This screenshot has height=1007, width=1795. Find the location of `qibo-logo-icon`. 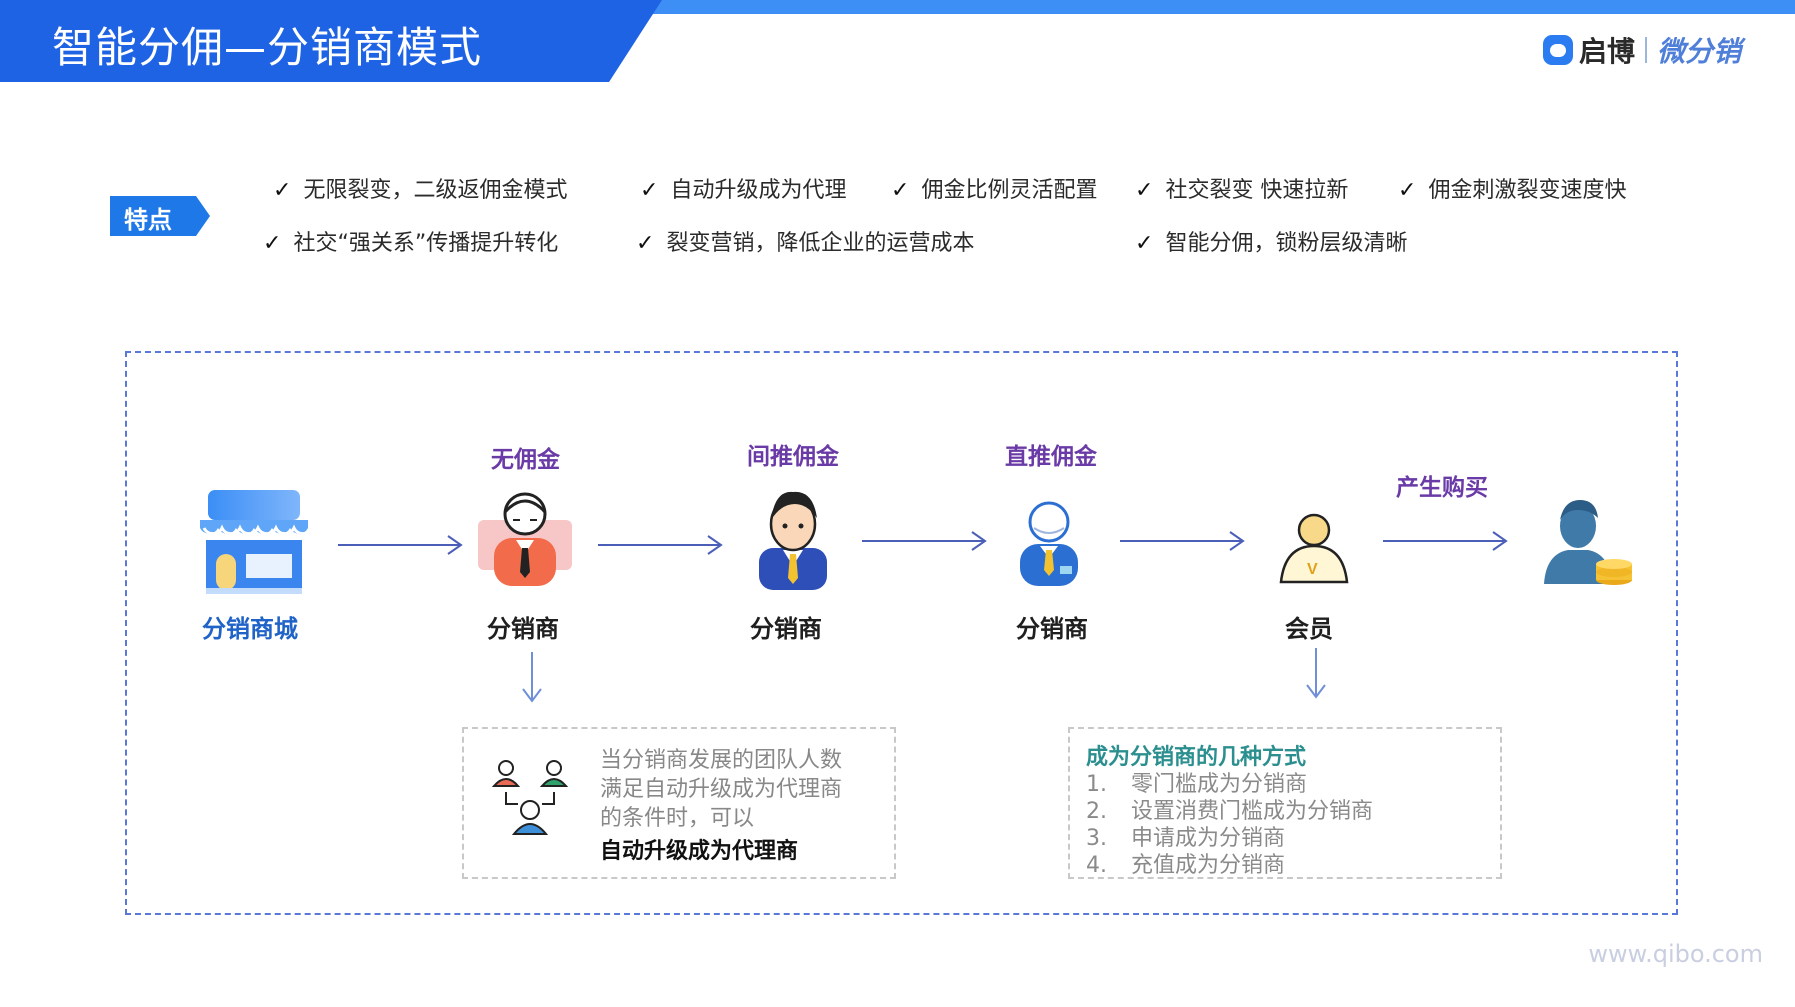

qibo-logo-icon is located at coordinates (1557, 50).